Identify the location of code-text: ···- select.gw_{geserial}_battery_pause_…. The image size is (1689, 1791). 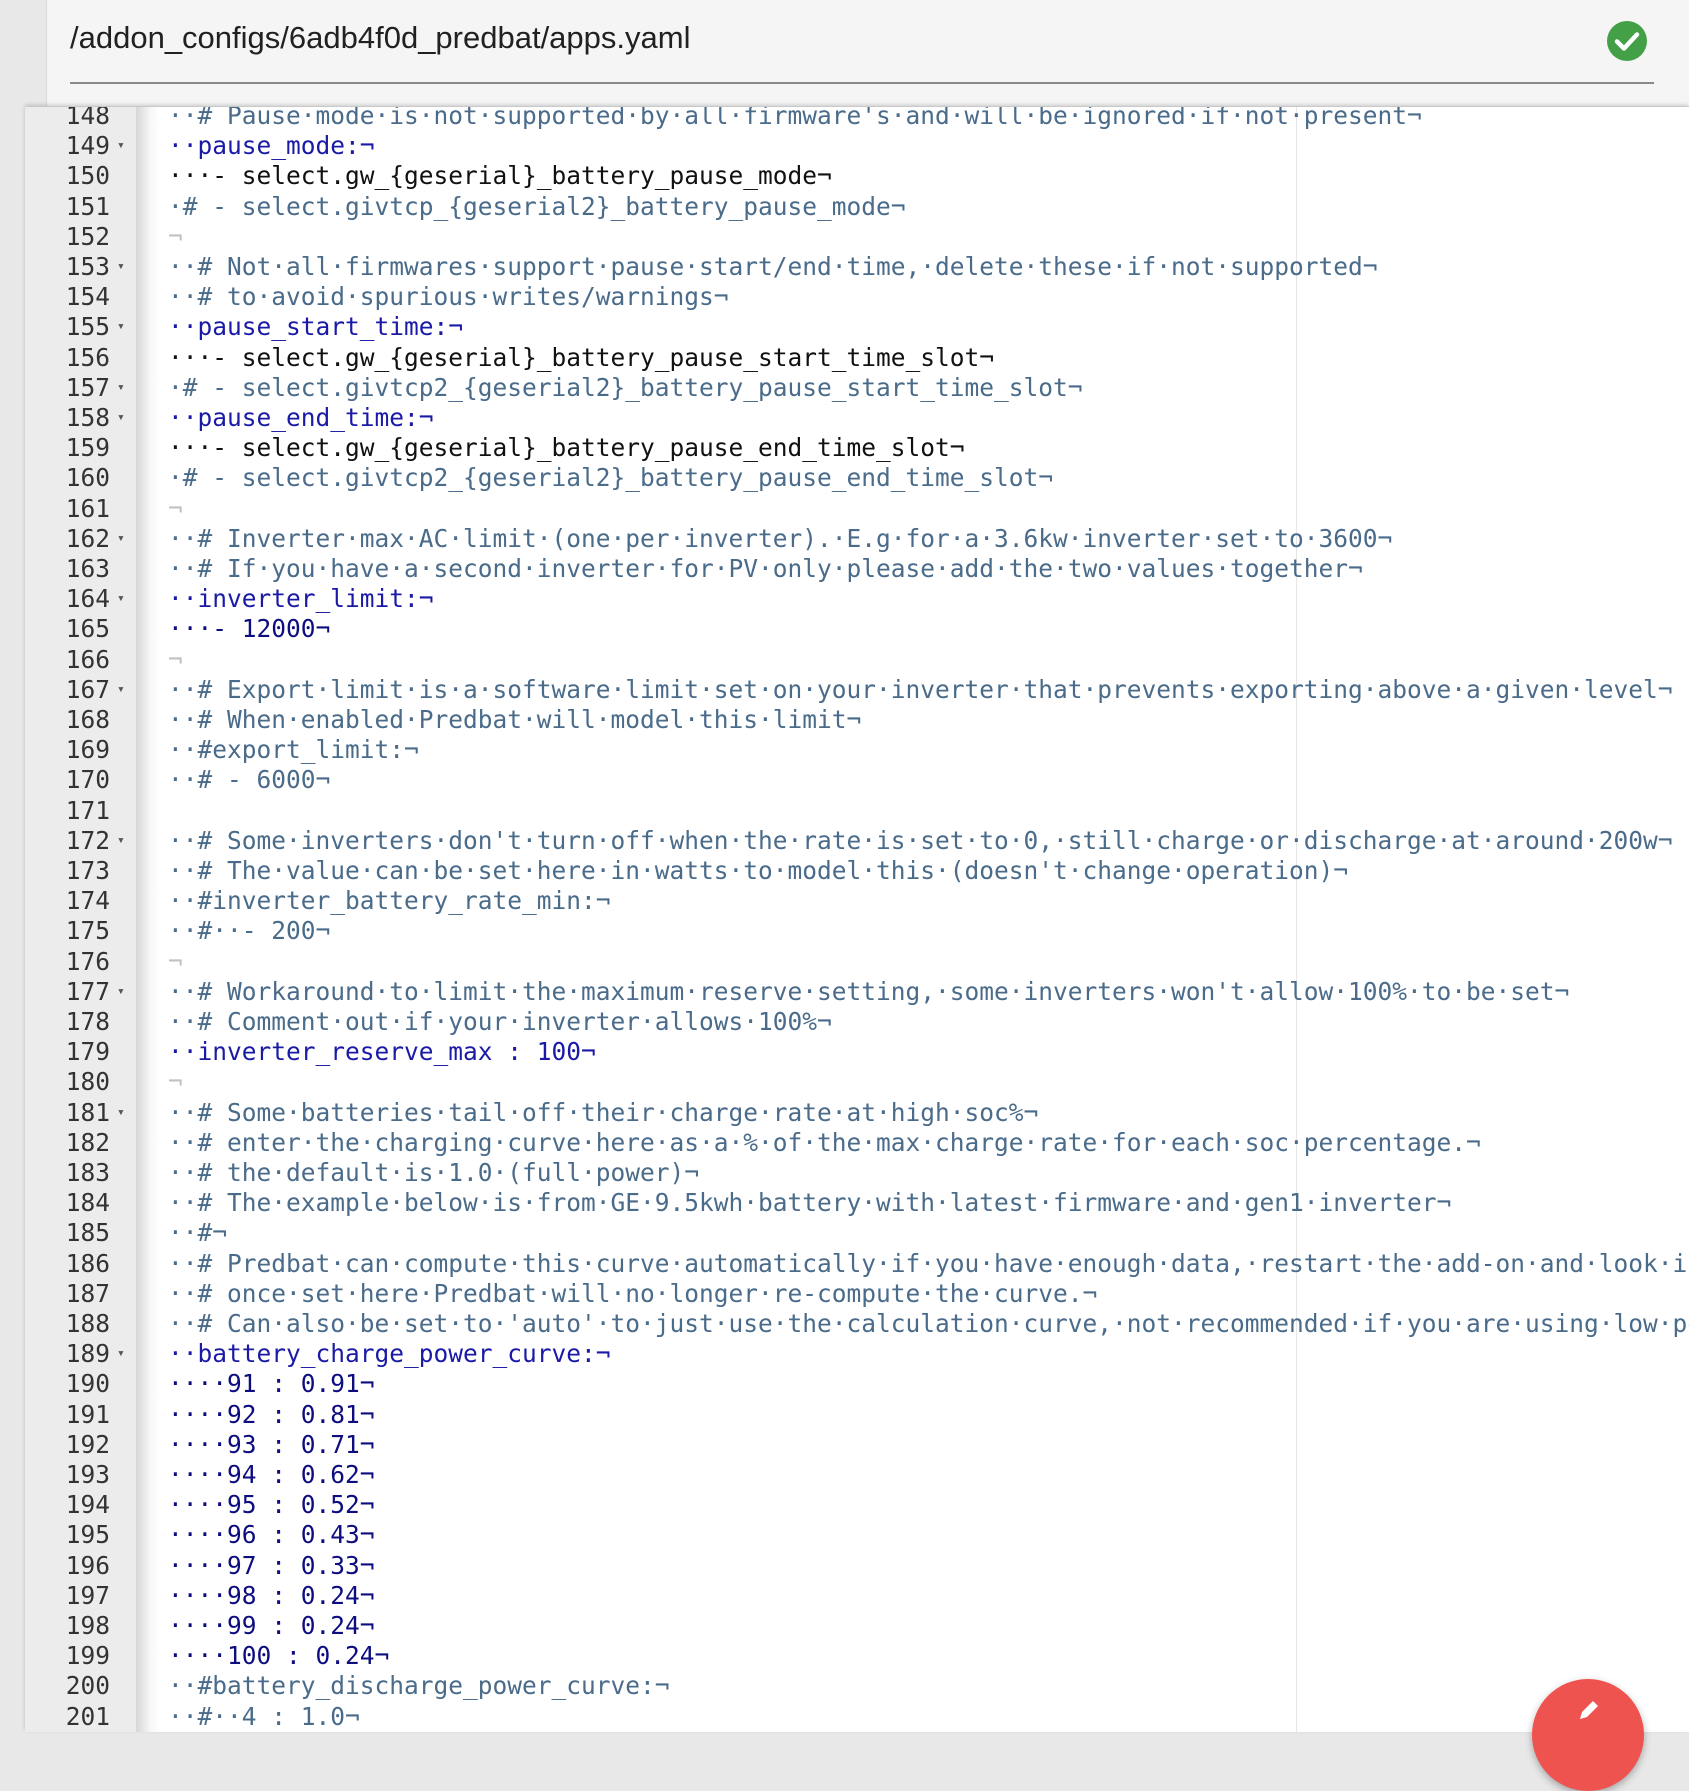
(581, 357).